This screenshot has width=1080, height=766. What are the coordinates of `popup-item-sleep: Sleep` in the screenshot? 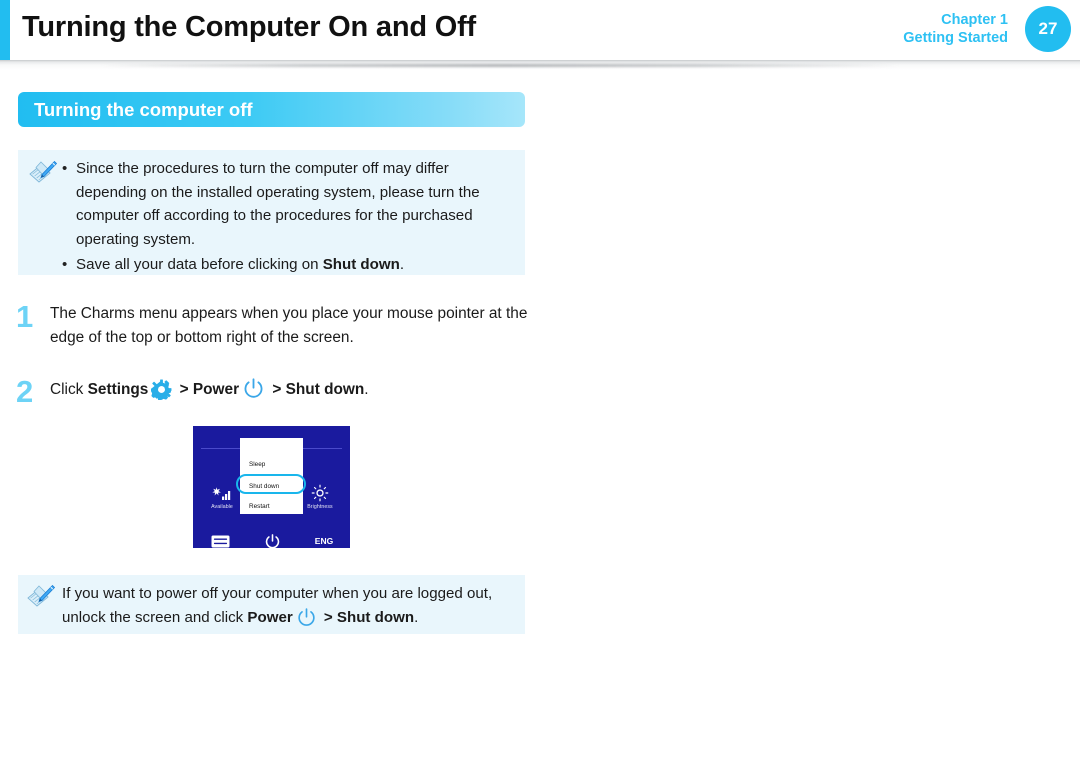 It's located at (257, 464).